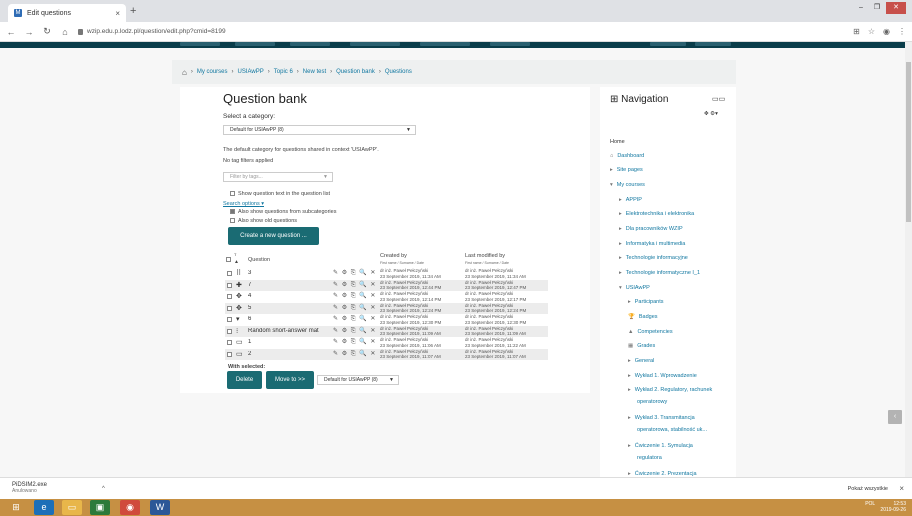 The height and width of the screenshot is (516, 912). Describe the element at coordinates (280, 194) in the screenshot. I see `show-question-text-option: Show question text in the question list` at that location.